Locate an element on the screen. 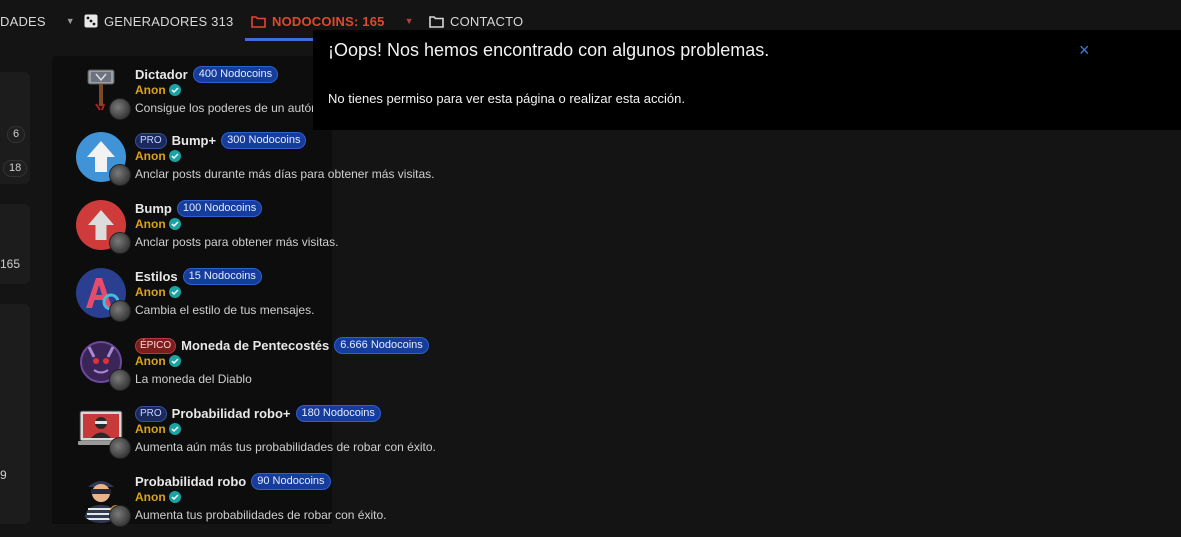 The image size is (1181, 537). item-name: Bump is located at coordinates (153, 208).